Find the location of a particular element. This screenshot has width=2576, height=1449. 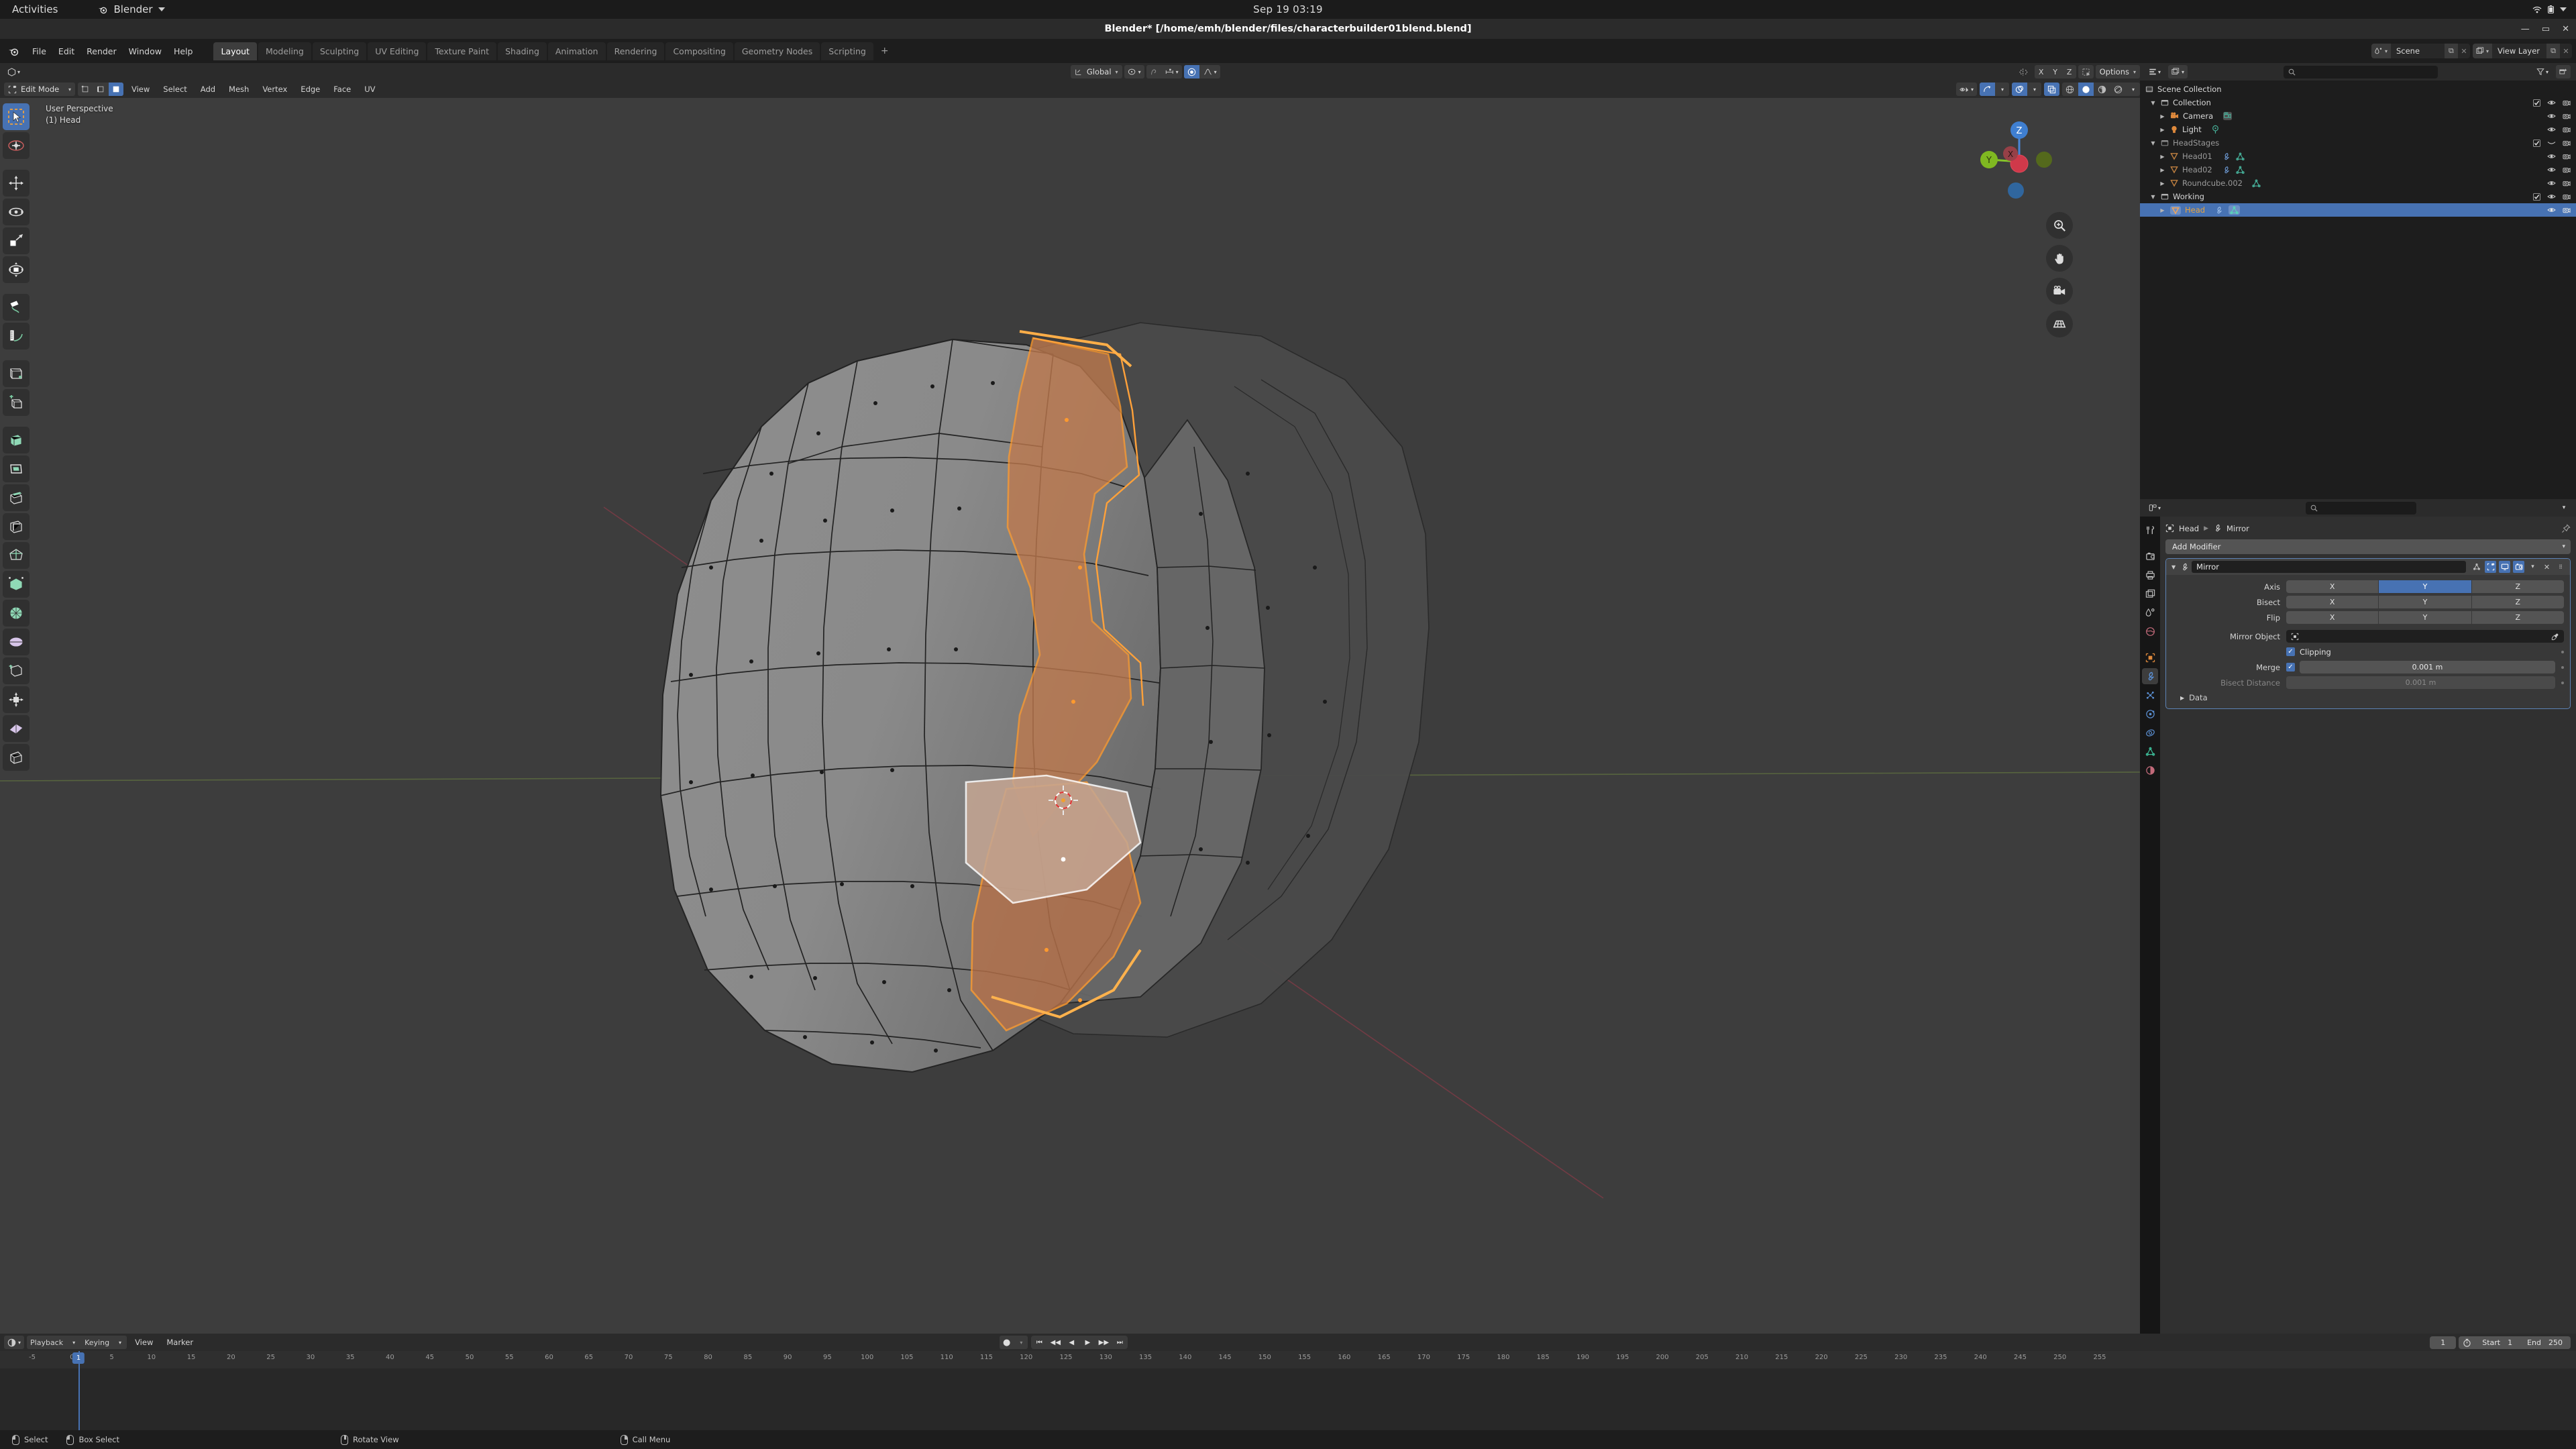

tool-rip-region is located at coordinates (16, 728).